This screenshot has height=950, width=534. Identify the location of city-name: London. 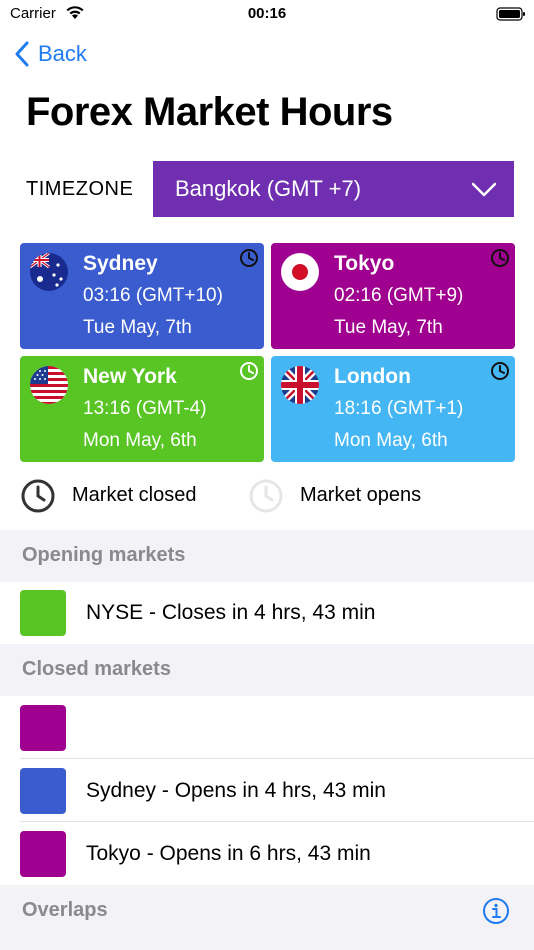
(372, 376).